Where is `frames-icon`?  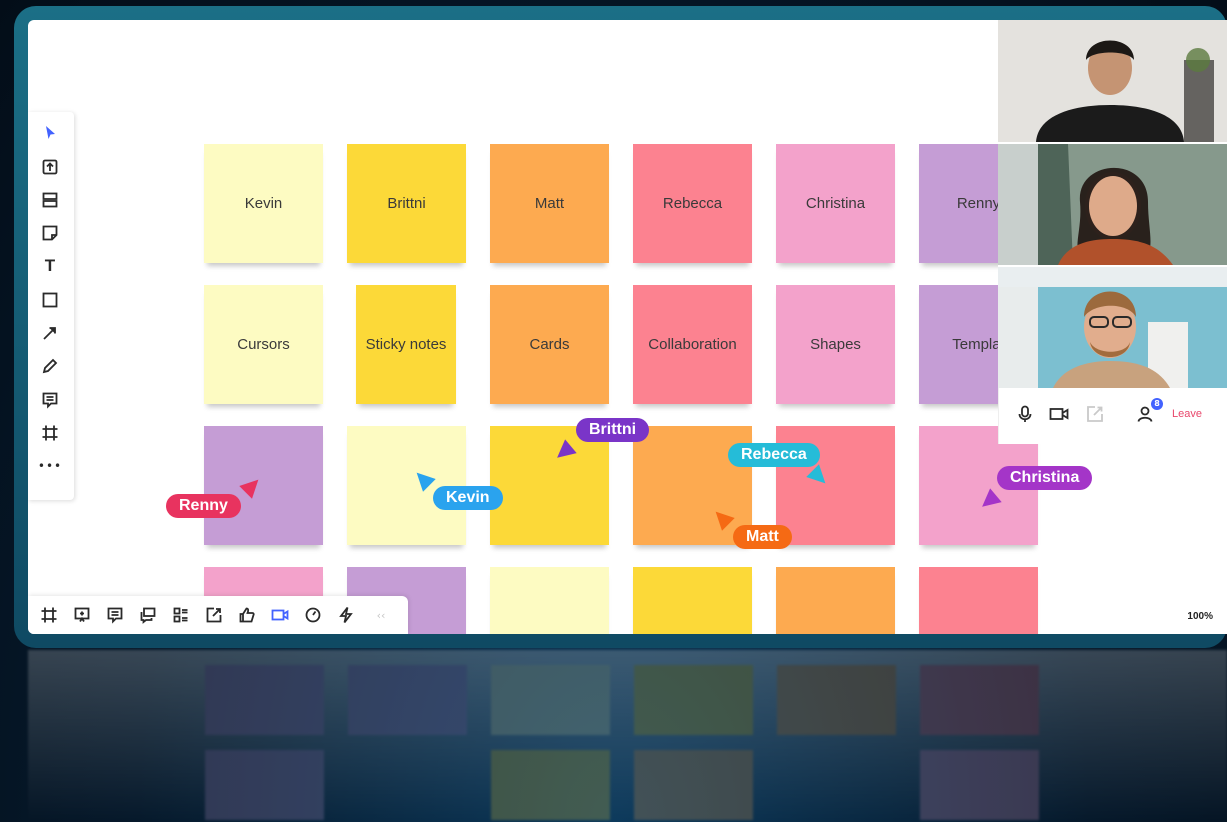 frames-icon is located at coordinates (49, 615).